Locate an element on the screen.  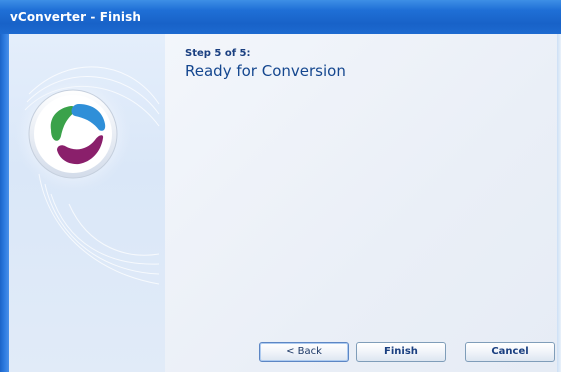
back-button: < Back is located at coordinates (304, 352).